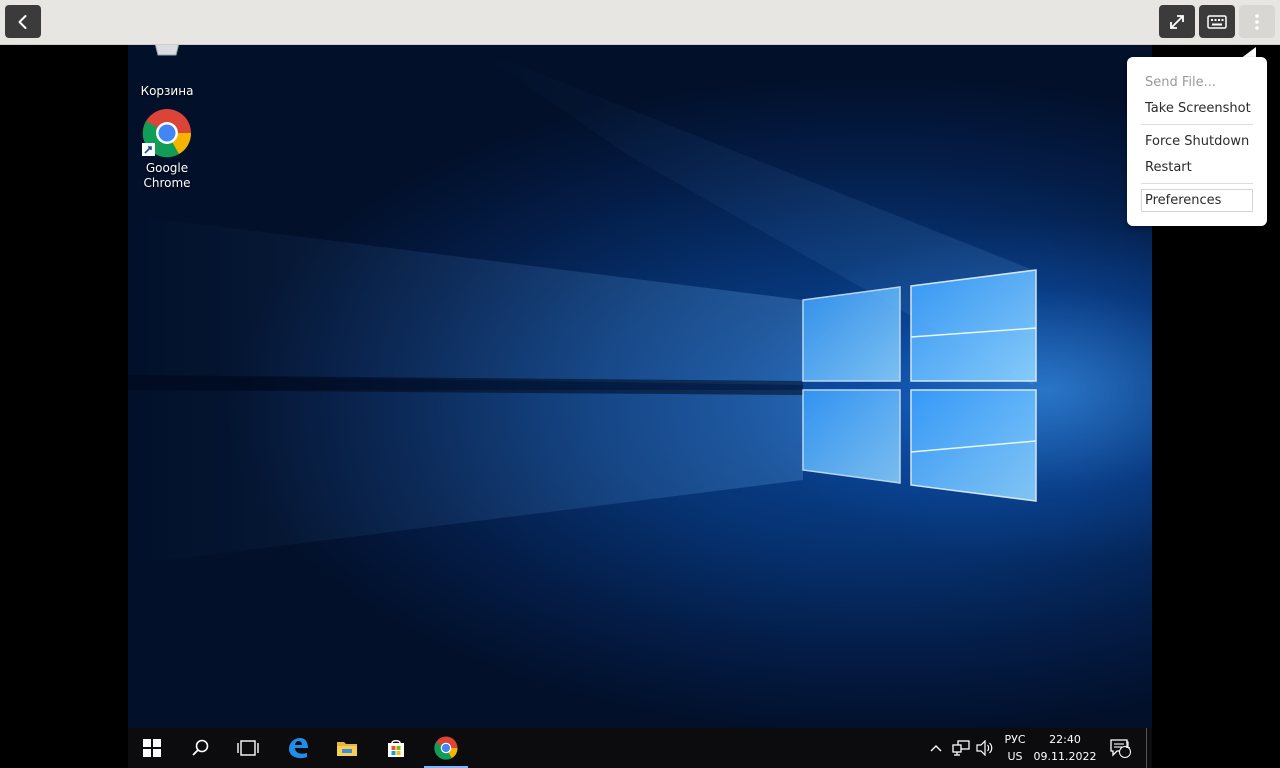 Image resolution: width=1280 pixels, height=768 pixels. What do you see at coordinates (1198, 108) in the screenshot?
I see `menu-item-take-screenshot: Take Screenshot` at bounding box center [1198, 108].